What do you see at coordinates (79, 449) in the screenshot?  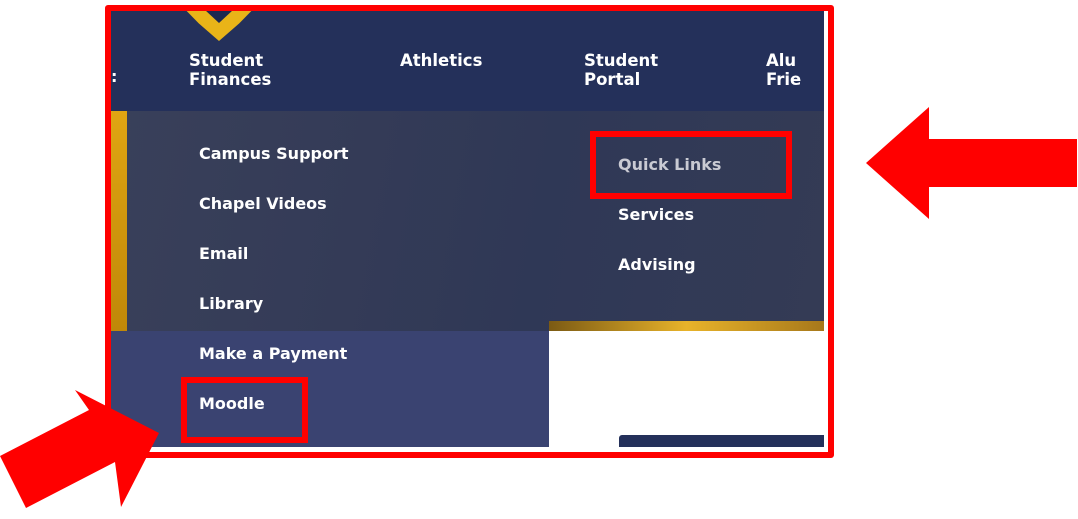 I see `annotation-arrow-up-right-icon` at bounding box center [79, 449].